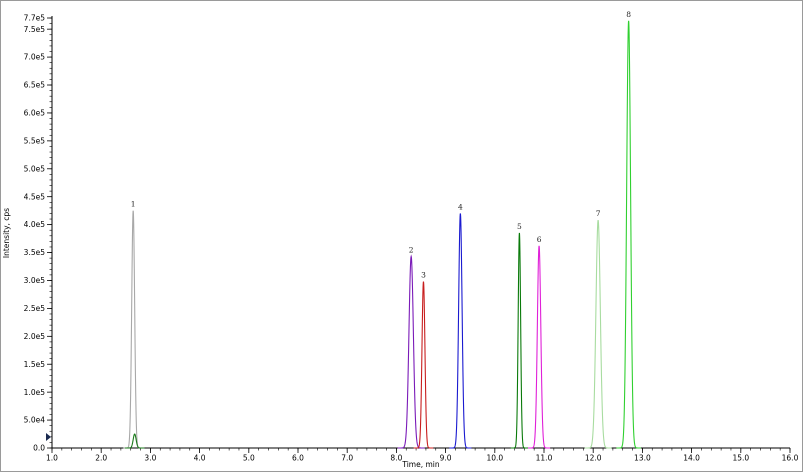  I want to click on y-tick-label: 2.5e5, so click(35, 308).